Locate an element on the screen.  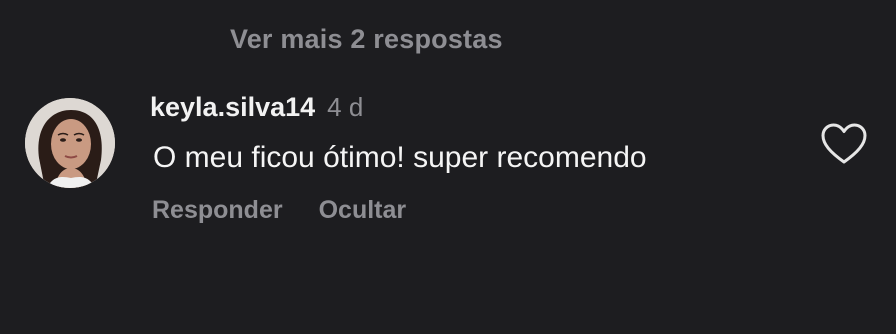
username: keyla.silva14 is located at coordinates (232, 107).